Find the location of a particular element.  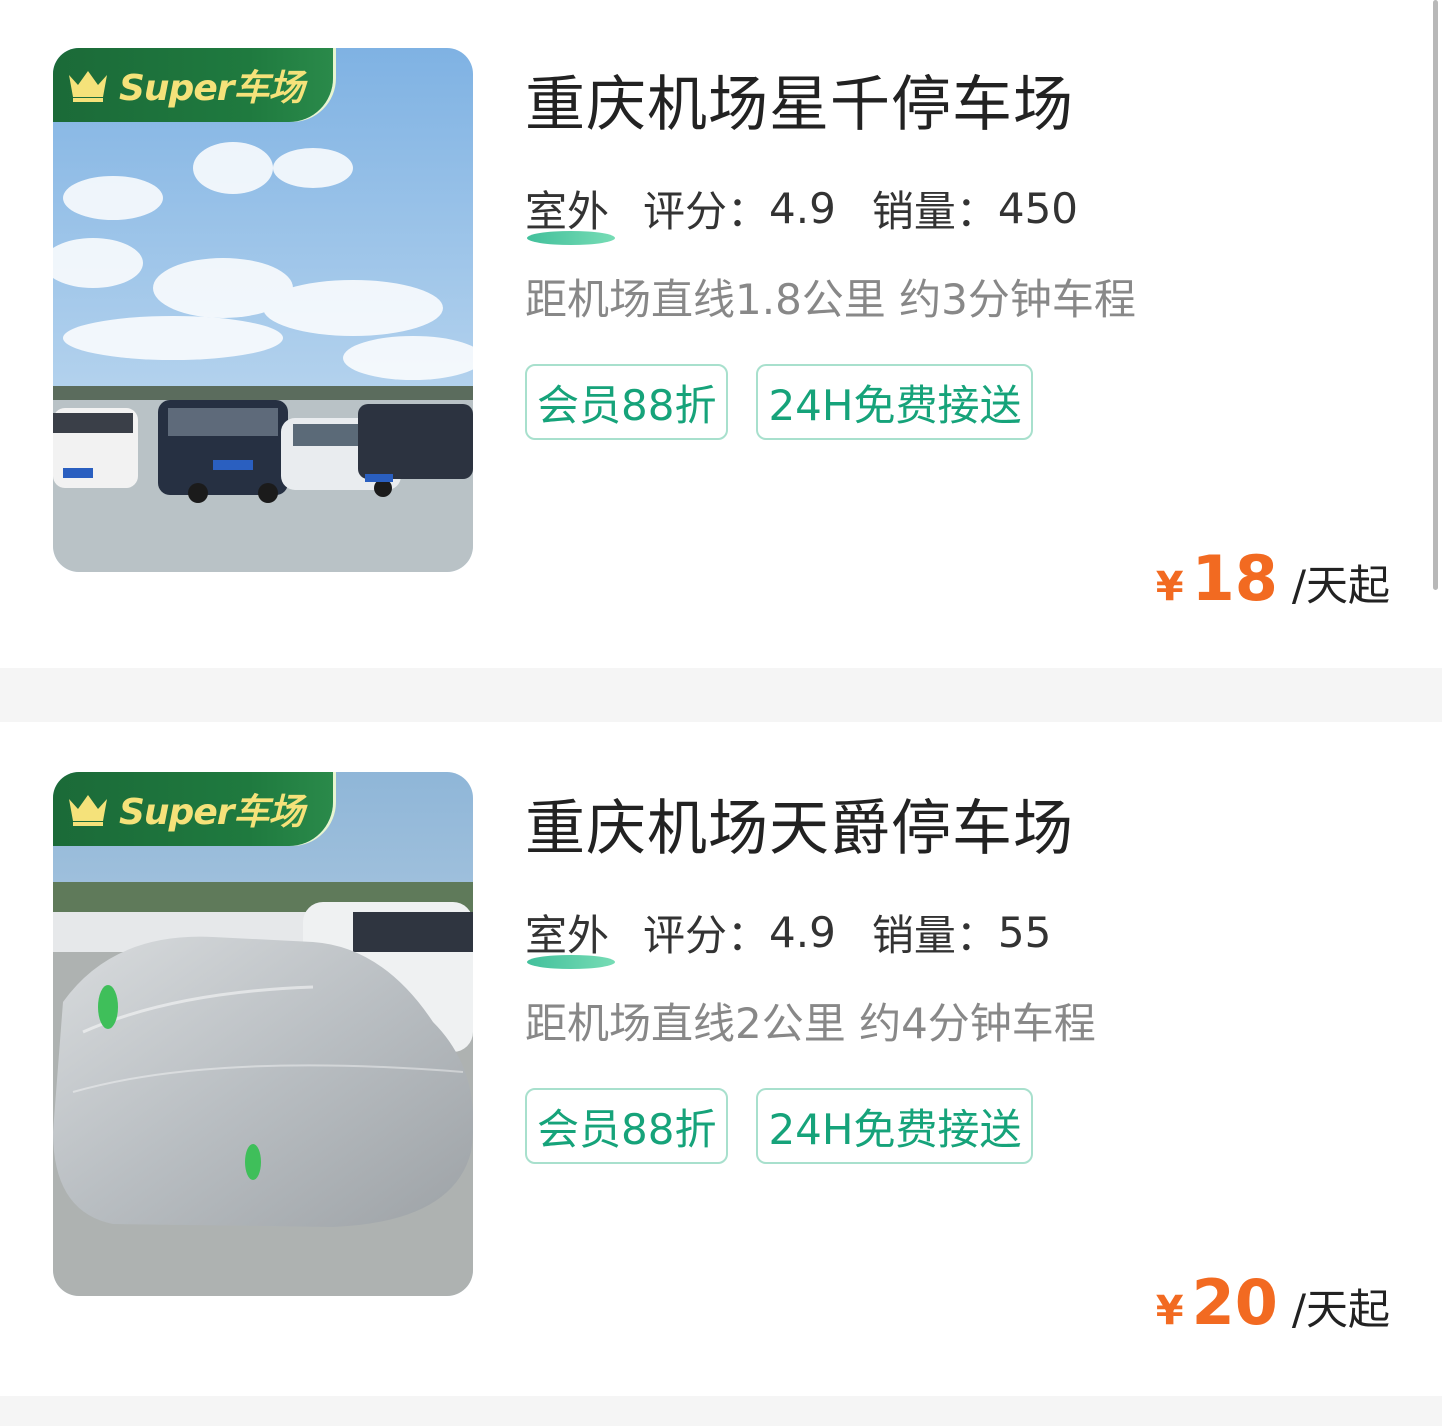

distance-text: 距机场直线1.8公里 约3分钟车程 is located at coordinates (830, 299).